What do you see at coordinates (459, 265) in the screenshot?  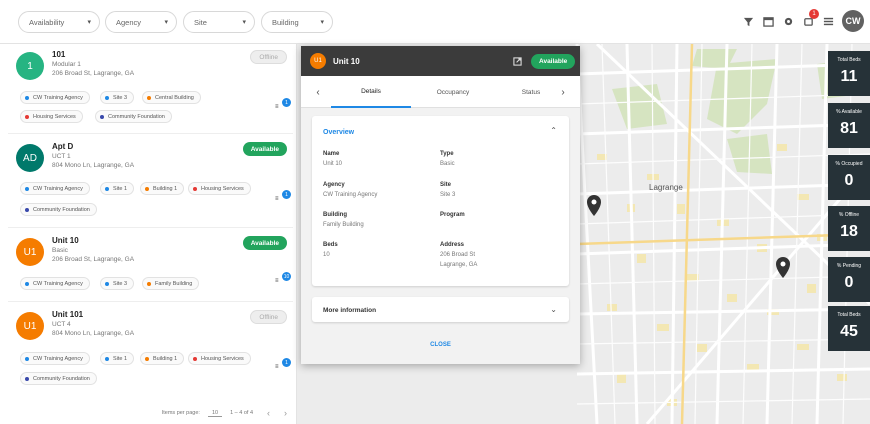 I see `field-value: Lagrange, GA` at bounding box center [459, 265].